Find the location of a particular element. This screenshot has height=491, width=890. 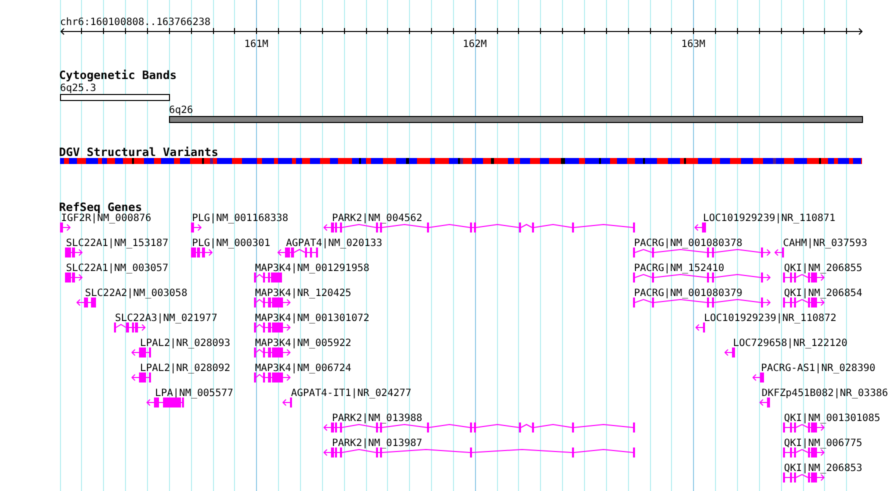

location-label: chr6:160100808..163766238 is located at coordinates (135, 22).